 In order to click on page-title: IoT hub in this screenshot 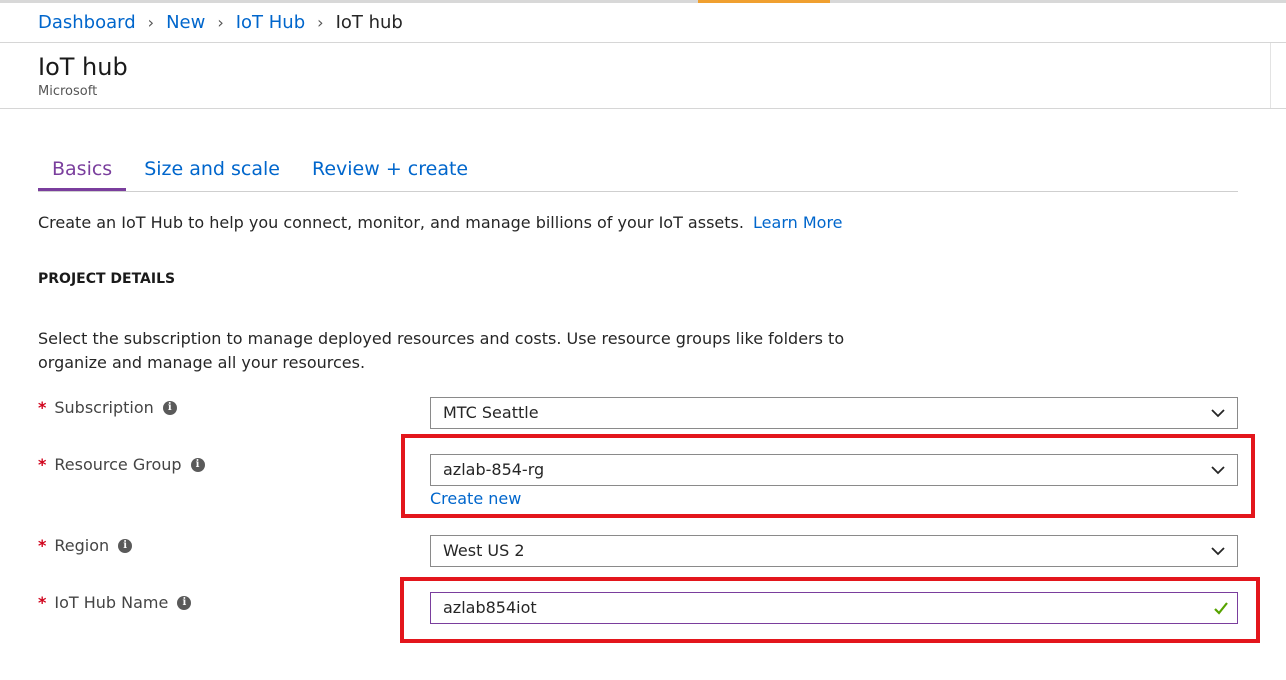, I will do `click(83, 67)`.